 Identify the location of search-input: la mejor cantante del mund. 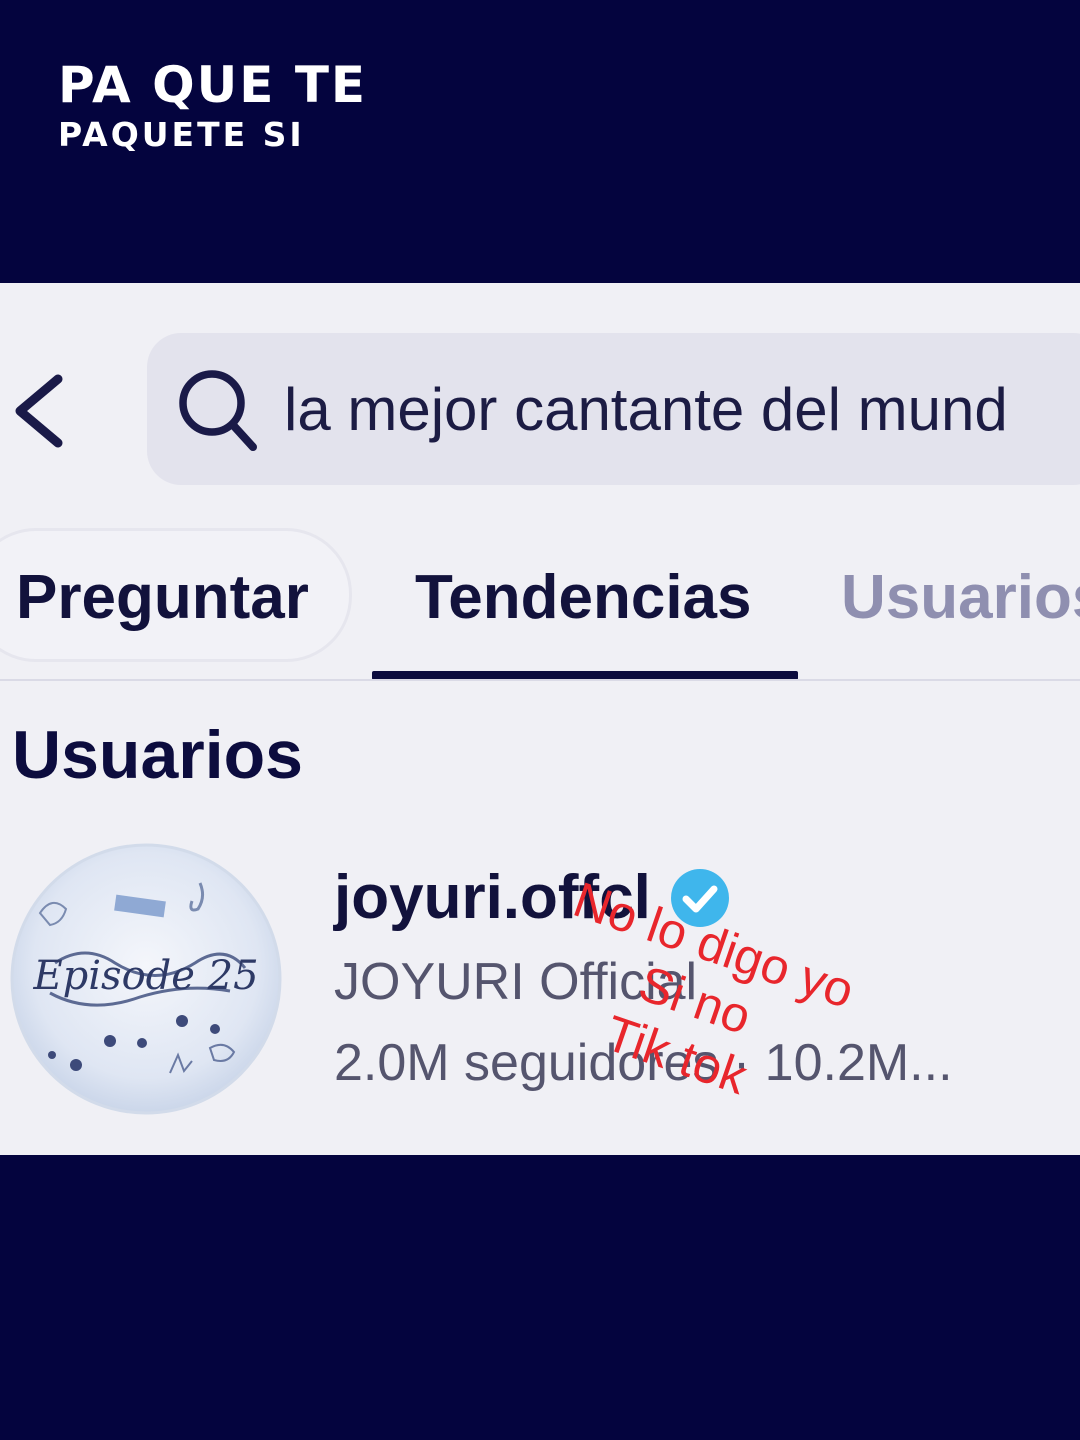
(613, 409).